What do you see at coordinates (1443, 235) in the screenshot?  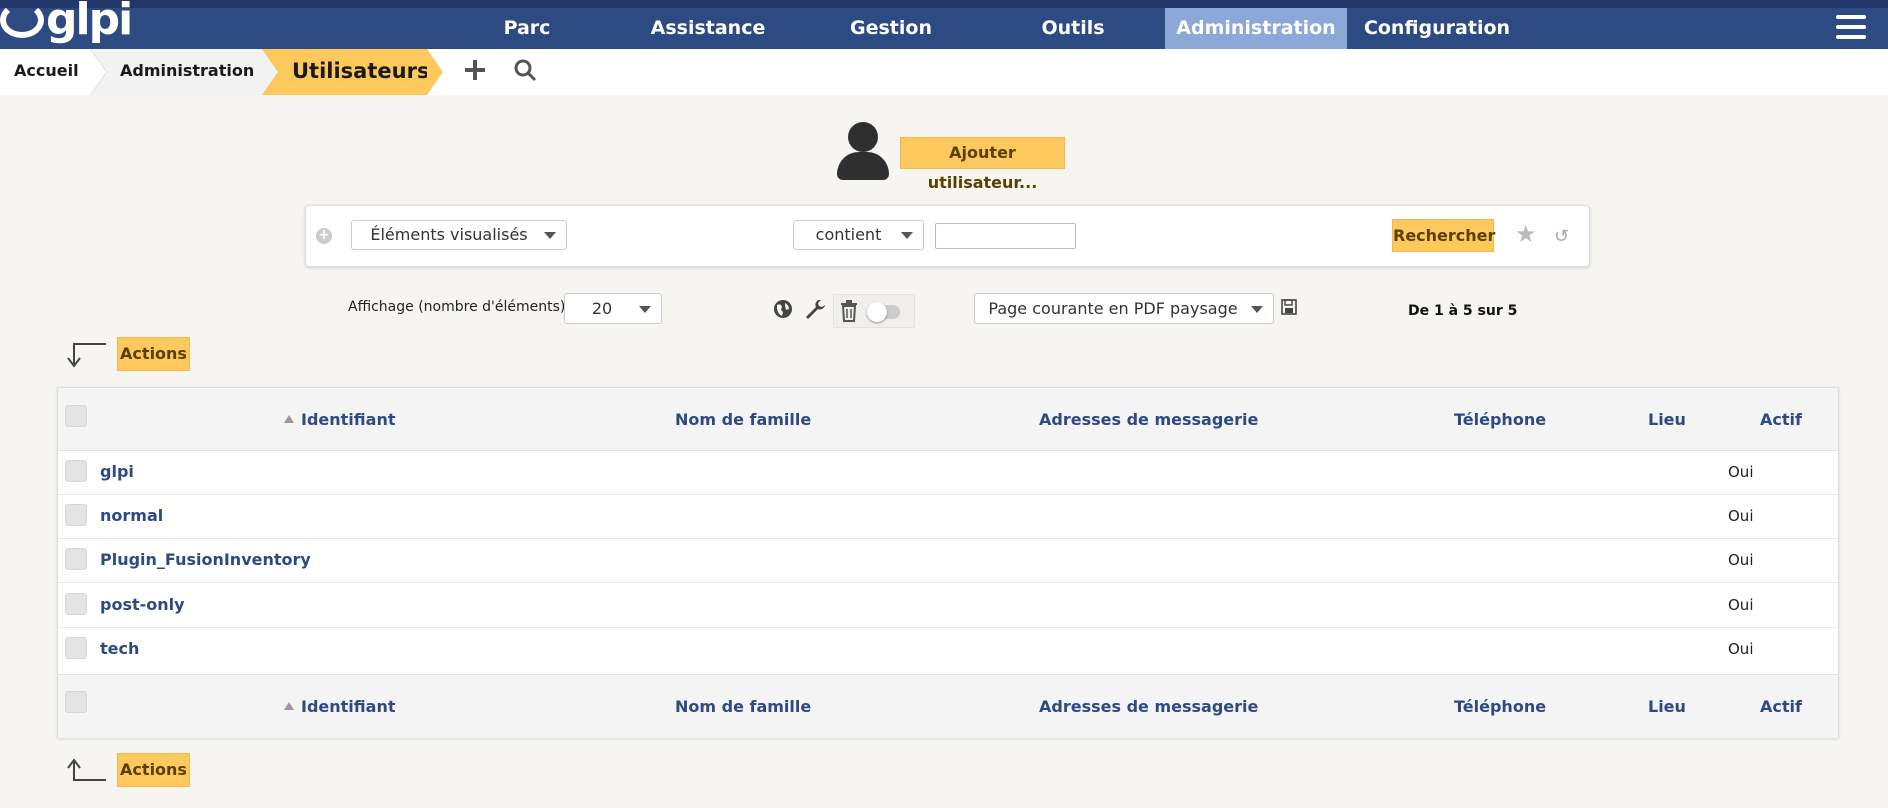 I see `search-button: Rechercher` at bounding box center [1443, 235].